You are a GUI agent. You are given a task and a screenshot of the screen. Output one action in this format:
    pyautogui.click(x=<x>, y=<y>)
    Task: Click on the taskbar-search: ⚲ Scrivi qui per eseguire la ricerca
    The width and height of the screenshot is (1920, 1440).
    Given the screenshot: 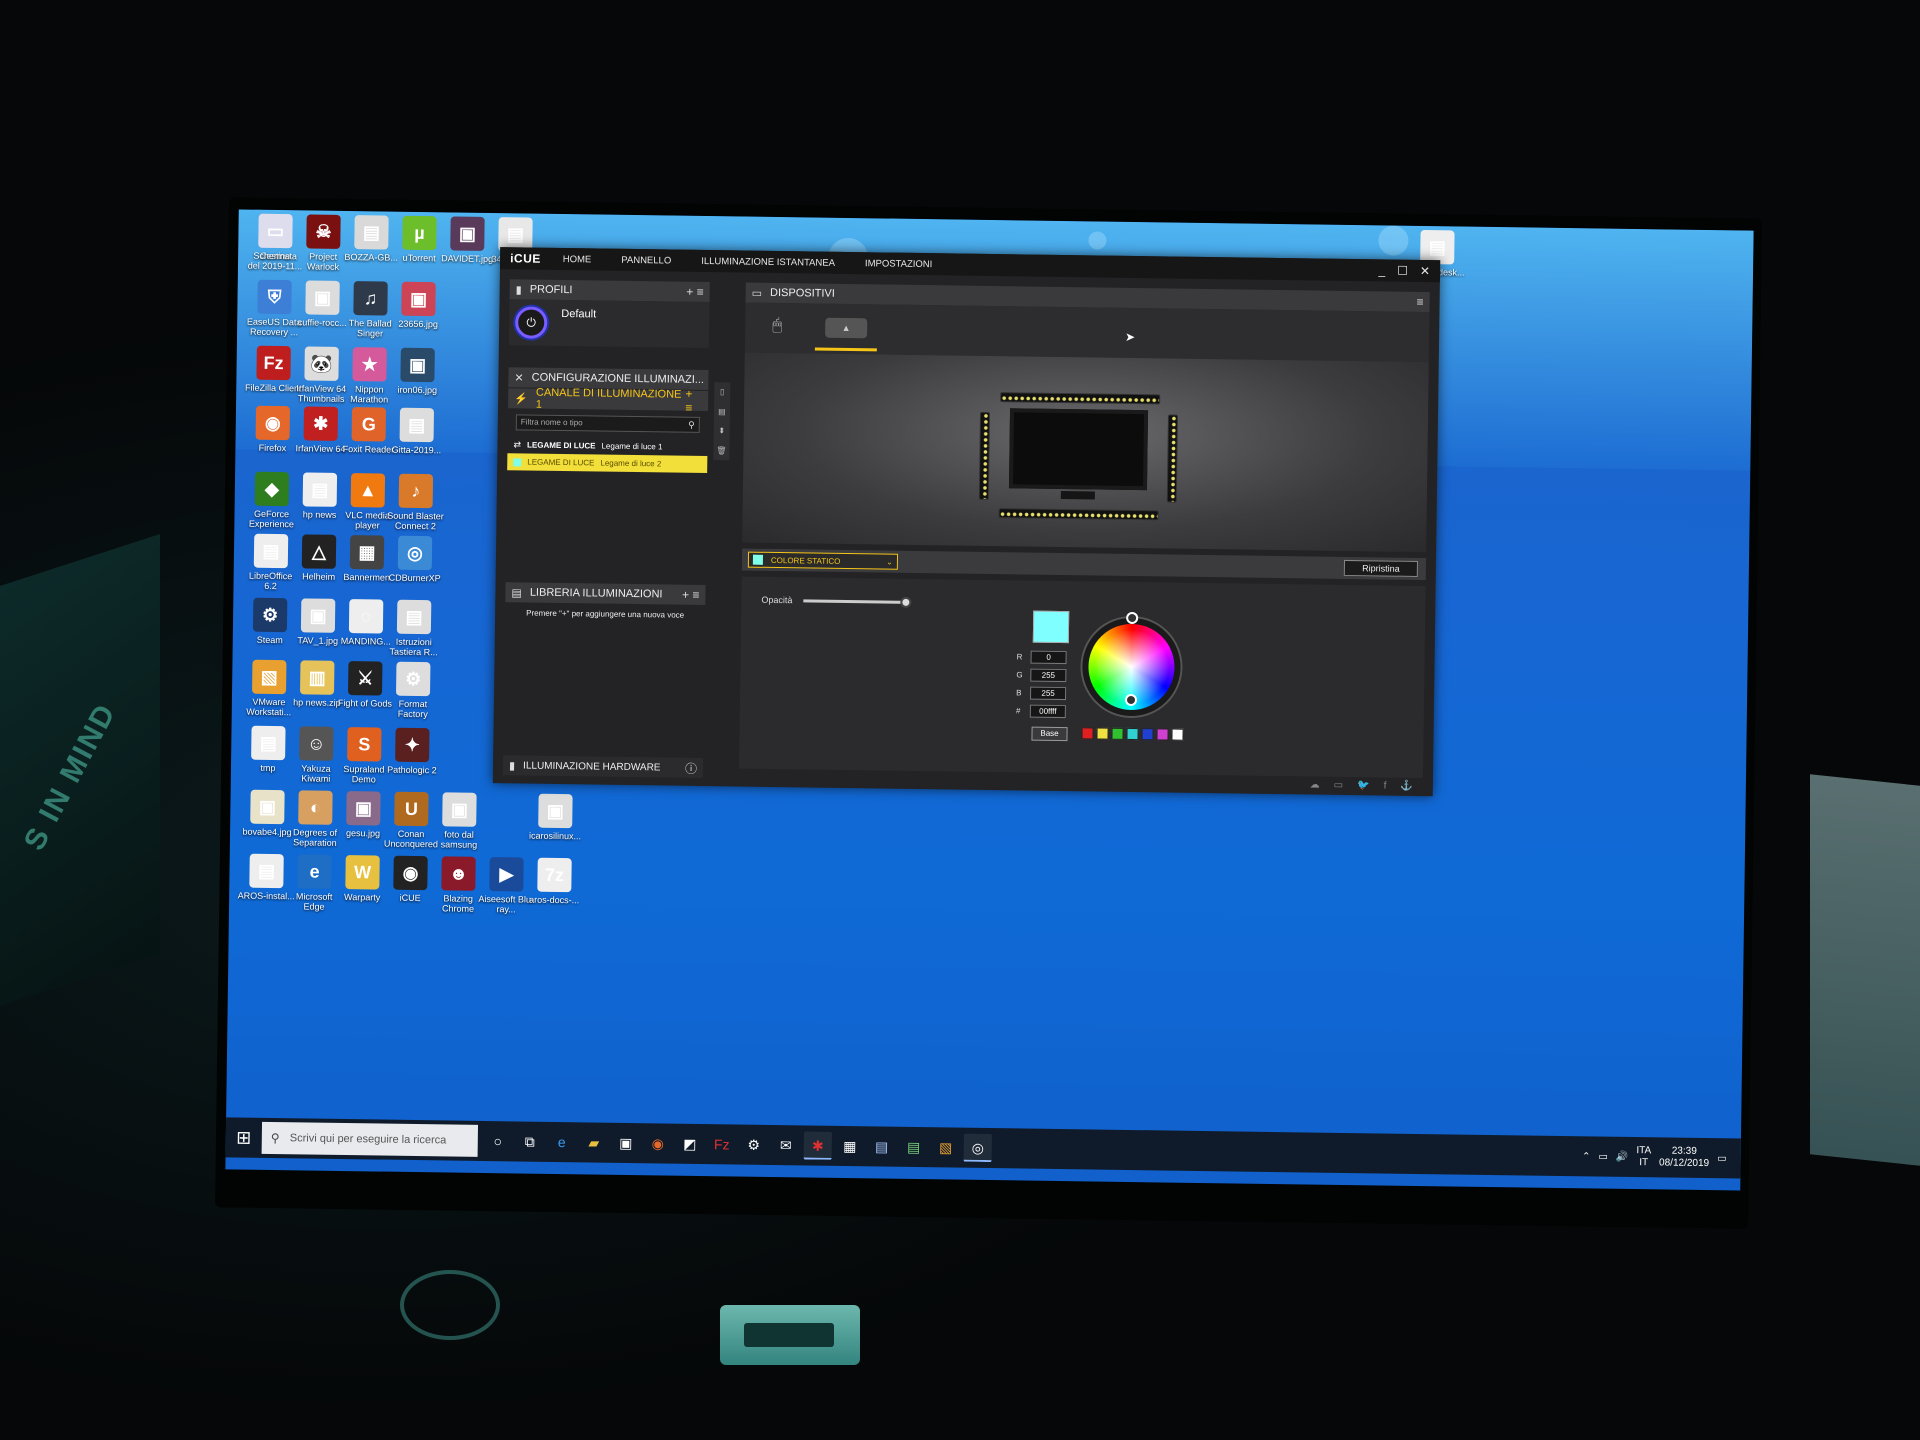 What is the action you would take?
    pyautogui.click(x=370, y=1139)
    